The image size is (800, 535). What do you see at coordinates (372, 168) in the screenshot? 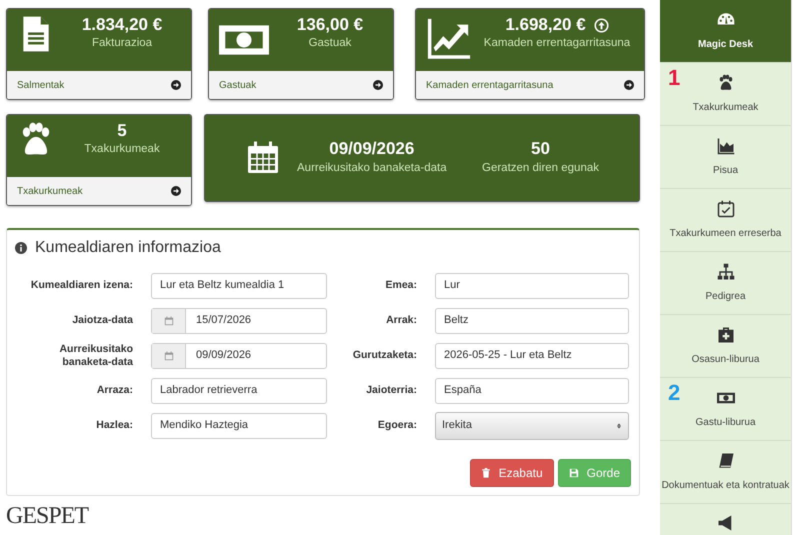
I see `date-label: Aurreikusitako banaketa-data` at bounding box center [372, 168].